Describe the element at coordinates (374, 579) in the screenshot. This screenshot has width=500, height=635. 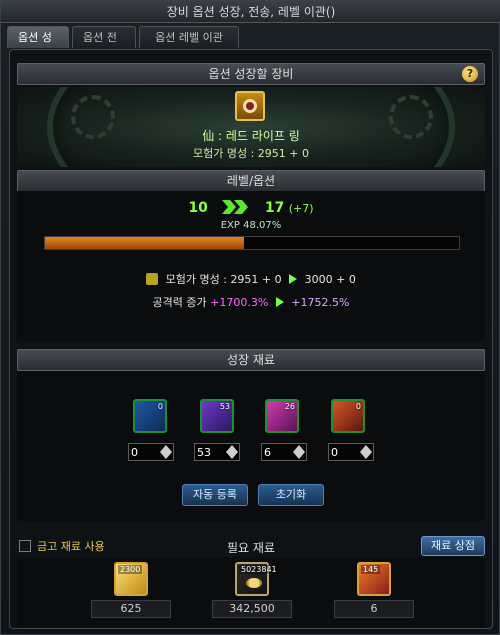
I see `fire-material-icon: 145` at that location.